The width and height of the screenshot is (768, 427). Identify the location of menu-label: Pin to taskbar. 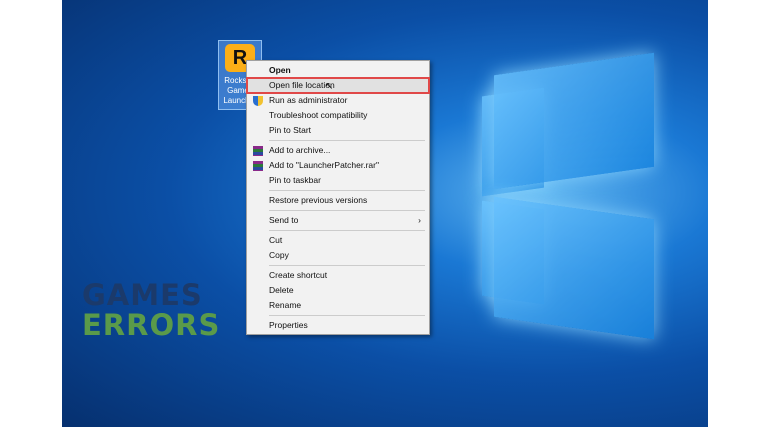
(295, 180).